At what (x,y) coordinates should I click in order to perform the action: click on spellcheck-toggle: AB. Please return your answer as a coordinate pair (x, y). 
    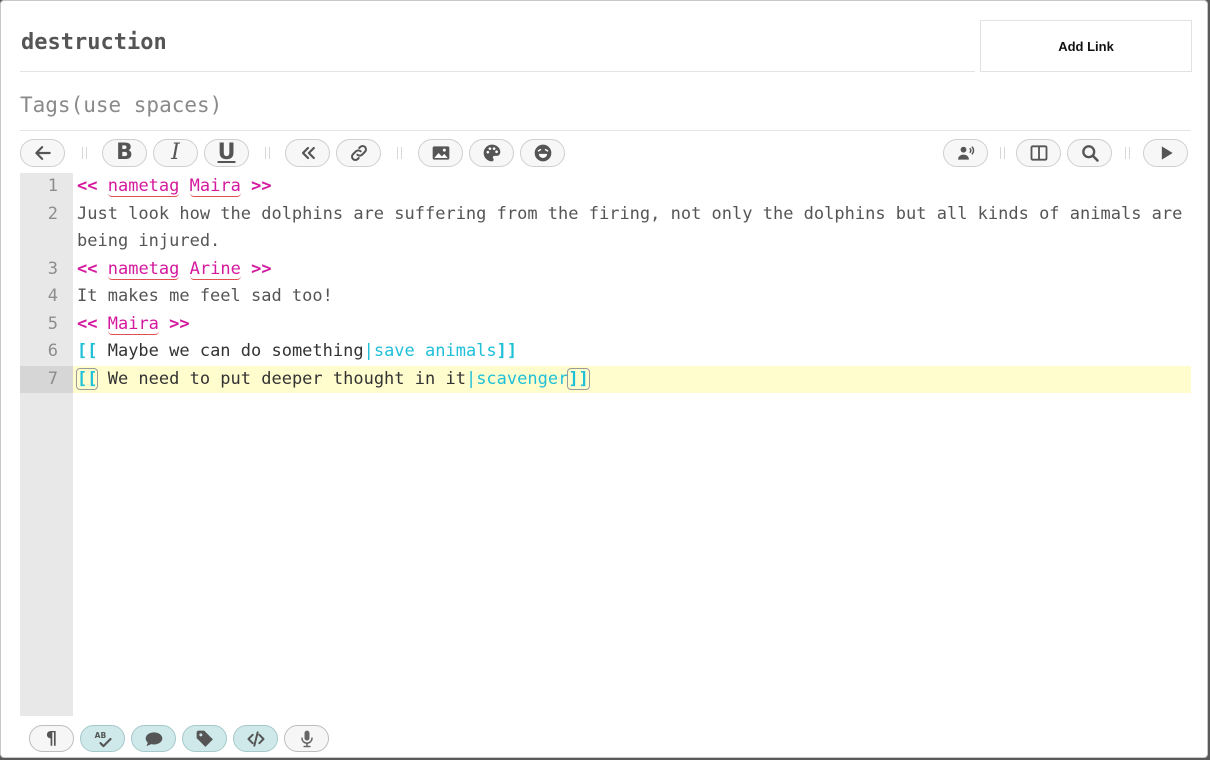
    Looking at the image, I should click on (102, 738).